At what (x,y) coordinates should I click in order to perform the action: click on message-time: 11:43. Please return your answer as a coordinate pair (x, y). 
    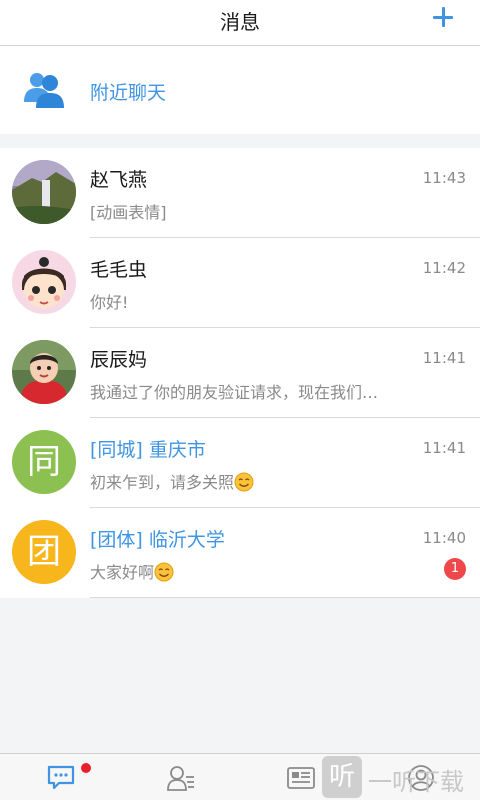
    Looking at the image, I should click on (444, 178).